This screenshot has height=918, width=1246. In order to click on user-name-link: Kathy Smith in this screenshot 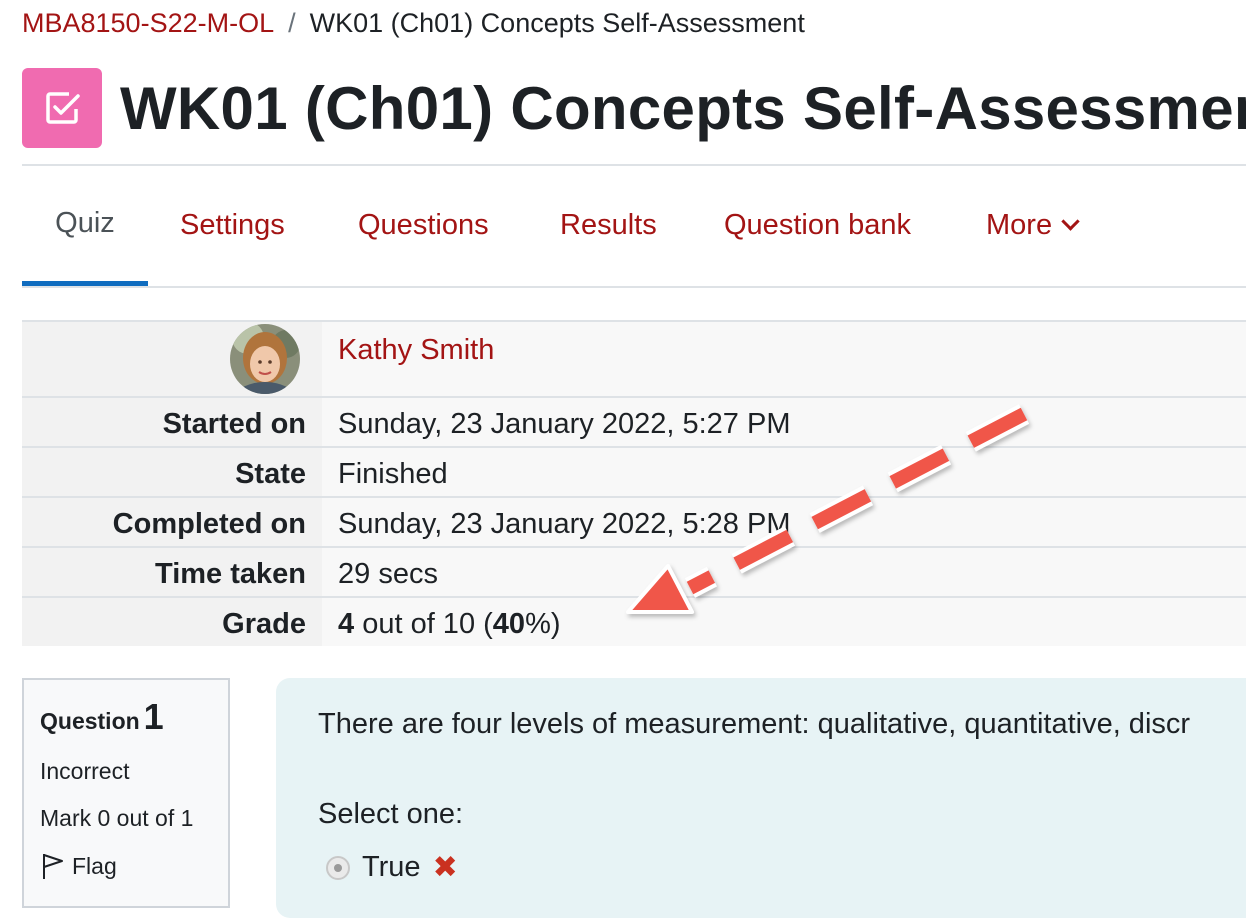, I will do `click(416, 350)`.